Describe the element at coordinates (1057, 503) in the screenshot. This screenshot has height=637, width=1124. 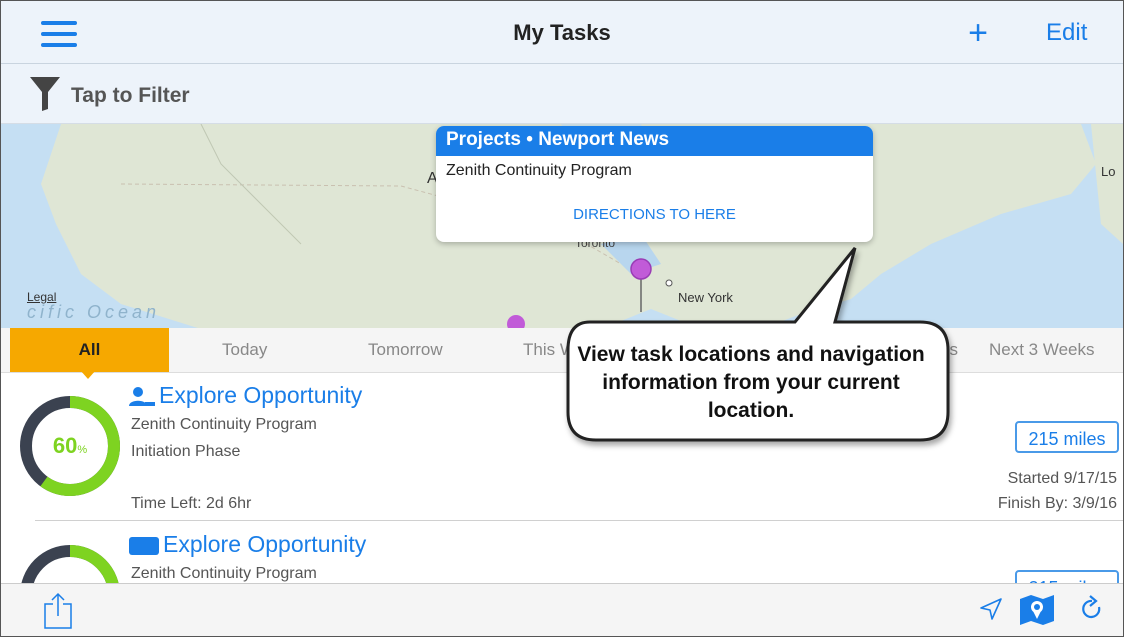
I see `task-finish: Finish By: 3/9/16` at that location.